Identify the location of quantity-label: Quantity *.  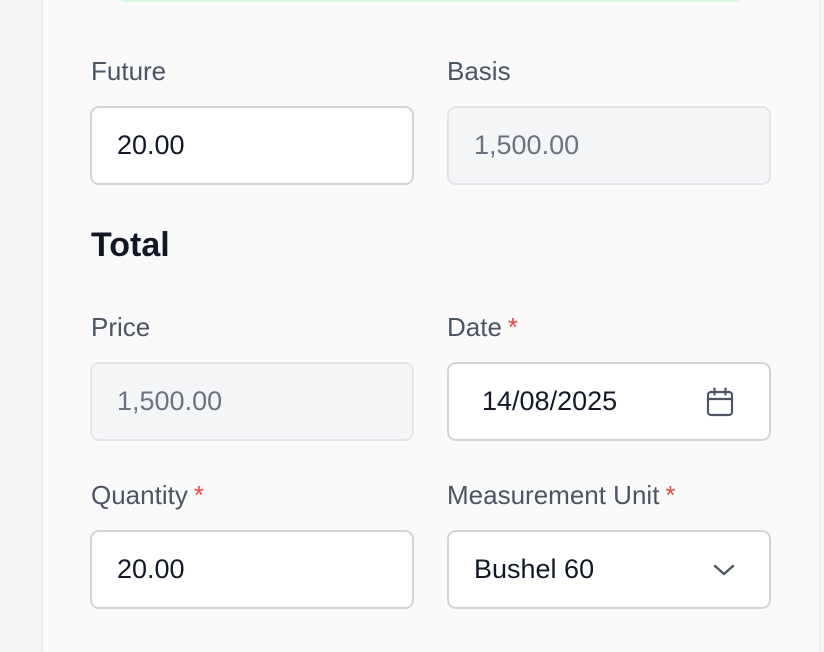
(147, 495).